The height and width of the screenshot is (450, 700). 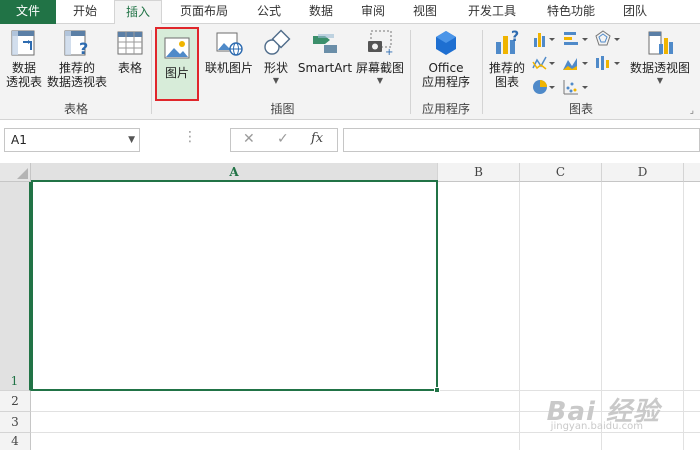 I want to click on column-header-d: D, so click(x=643, y=172).